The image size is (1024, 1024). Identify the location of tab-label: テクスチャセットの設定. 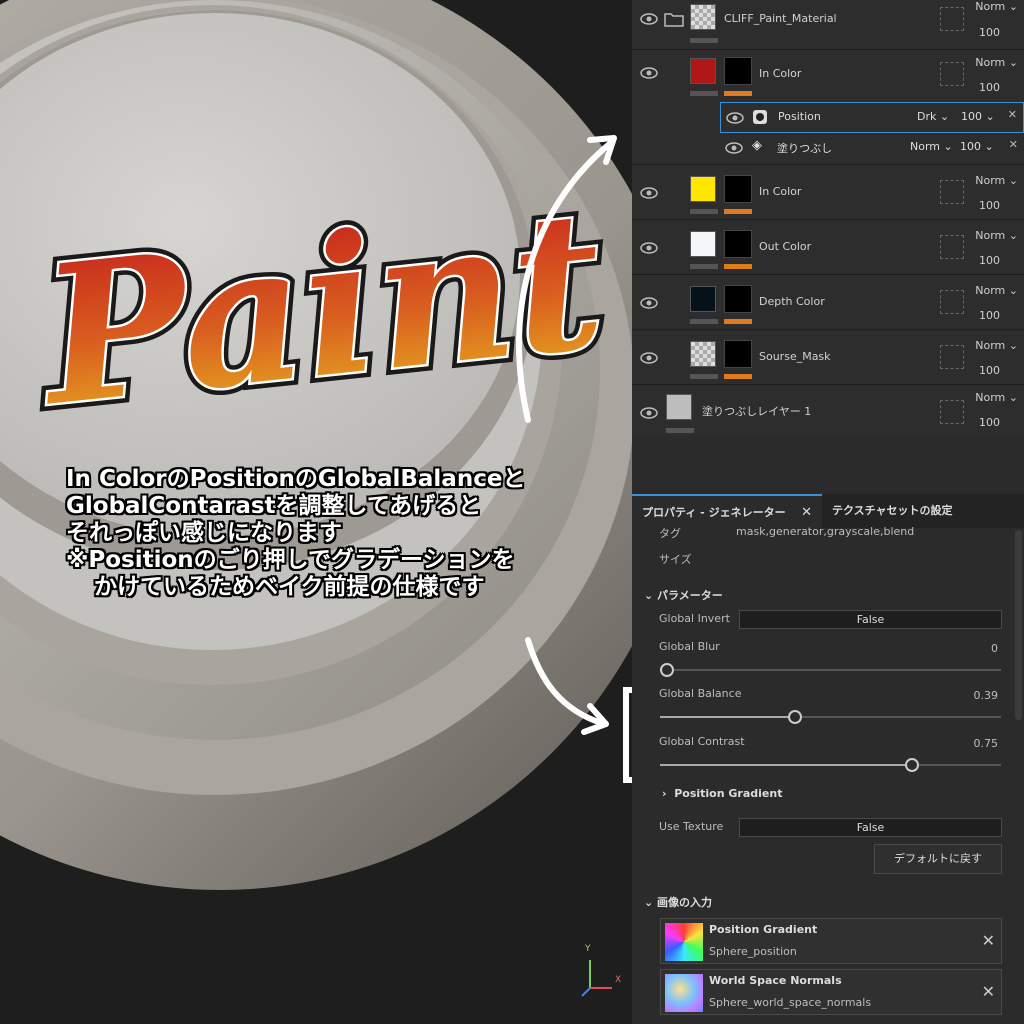
(892, 510).